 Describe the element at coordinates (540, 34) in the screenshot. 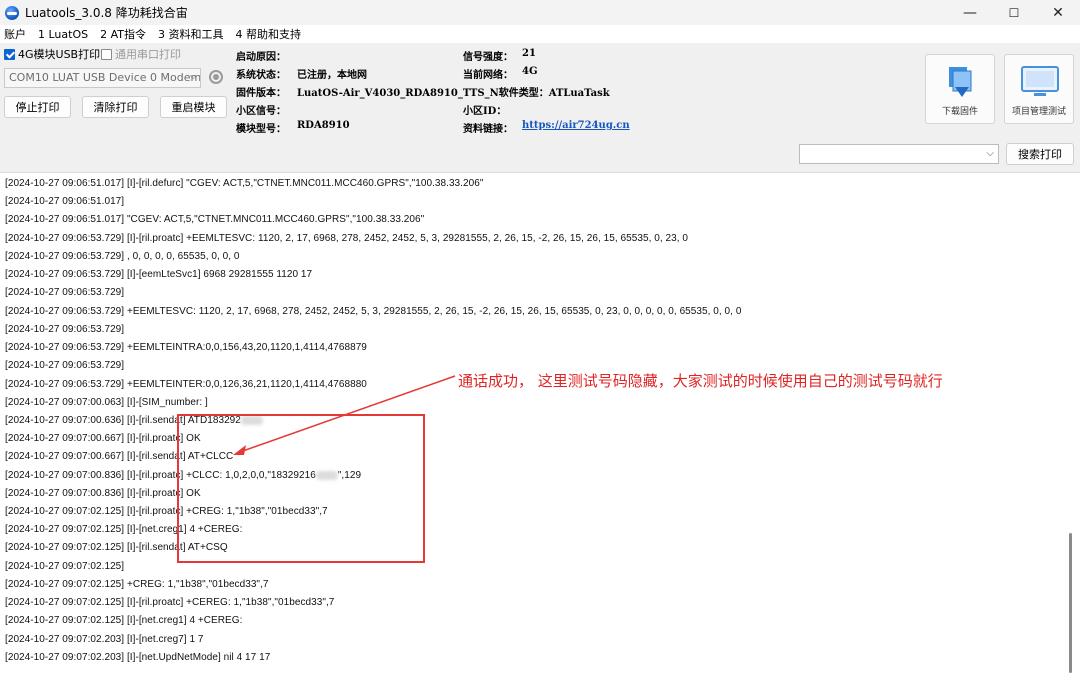

I see `menu-bar: 账户 1 LuatOS 2 AT指令 3 资料和工具 4 帮助和支持` at that location.